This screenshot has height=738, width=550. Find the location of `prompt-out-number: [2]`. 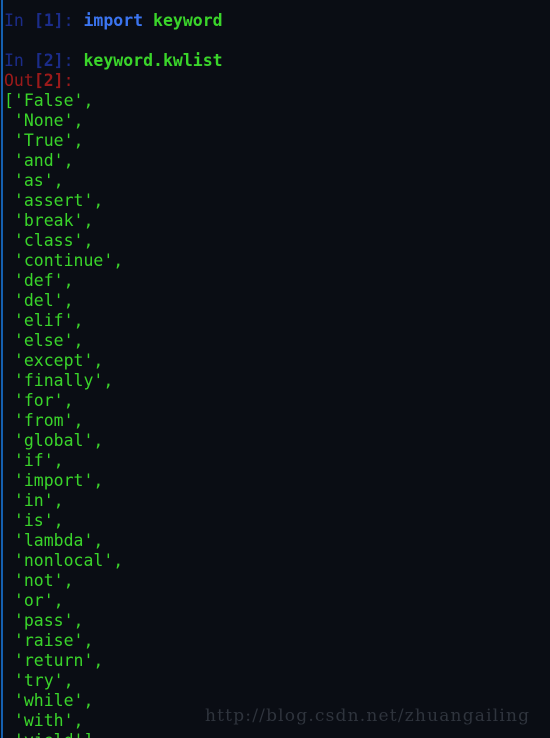

prompt-out-number: [2] is located at coordinates (48, 80).